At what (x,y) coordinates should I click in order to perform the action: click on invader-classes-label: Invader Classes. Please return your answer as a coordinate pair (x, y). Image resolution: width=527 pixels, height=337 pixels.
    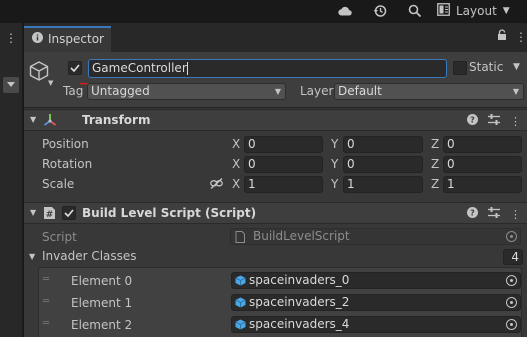
    Looking at the image, I should click on (89, 256).